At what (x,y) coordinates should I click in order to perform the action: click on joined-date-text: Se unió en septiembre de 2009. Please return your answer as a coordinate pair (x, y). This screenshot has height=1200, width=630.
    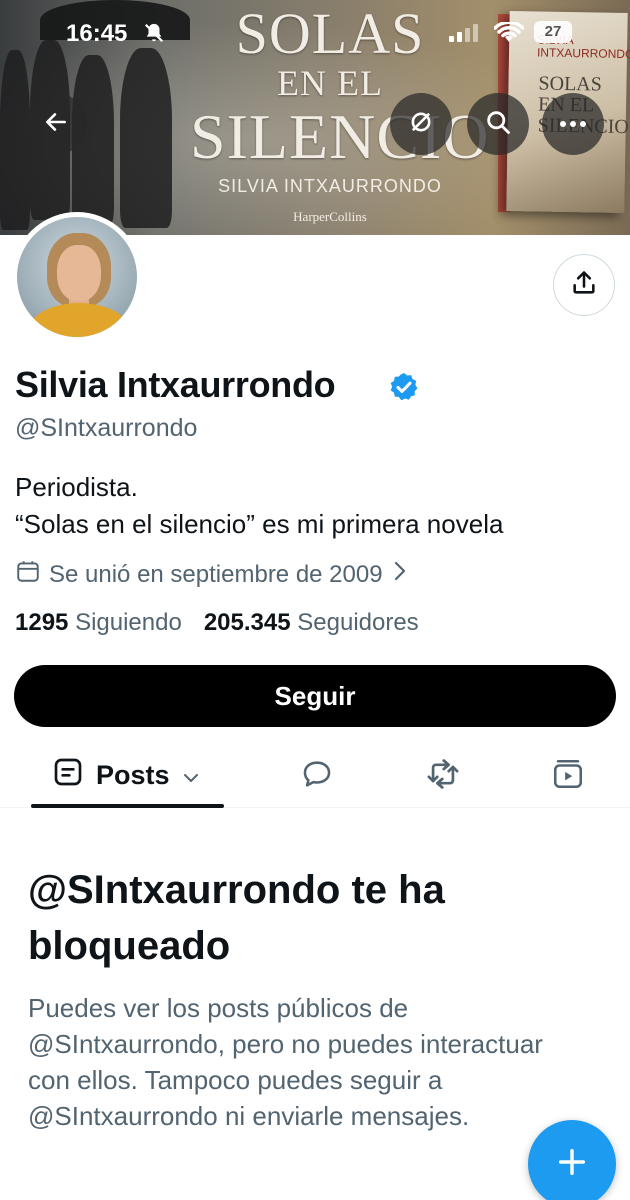
    Looking at the image, I should click on (216, 574).